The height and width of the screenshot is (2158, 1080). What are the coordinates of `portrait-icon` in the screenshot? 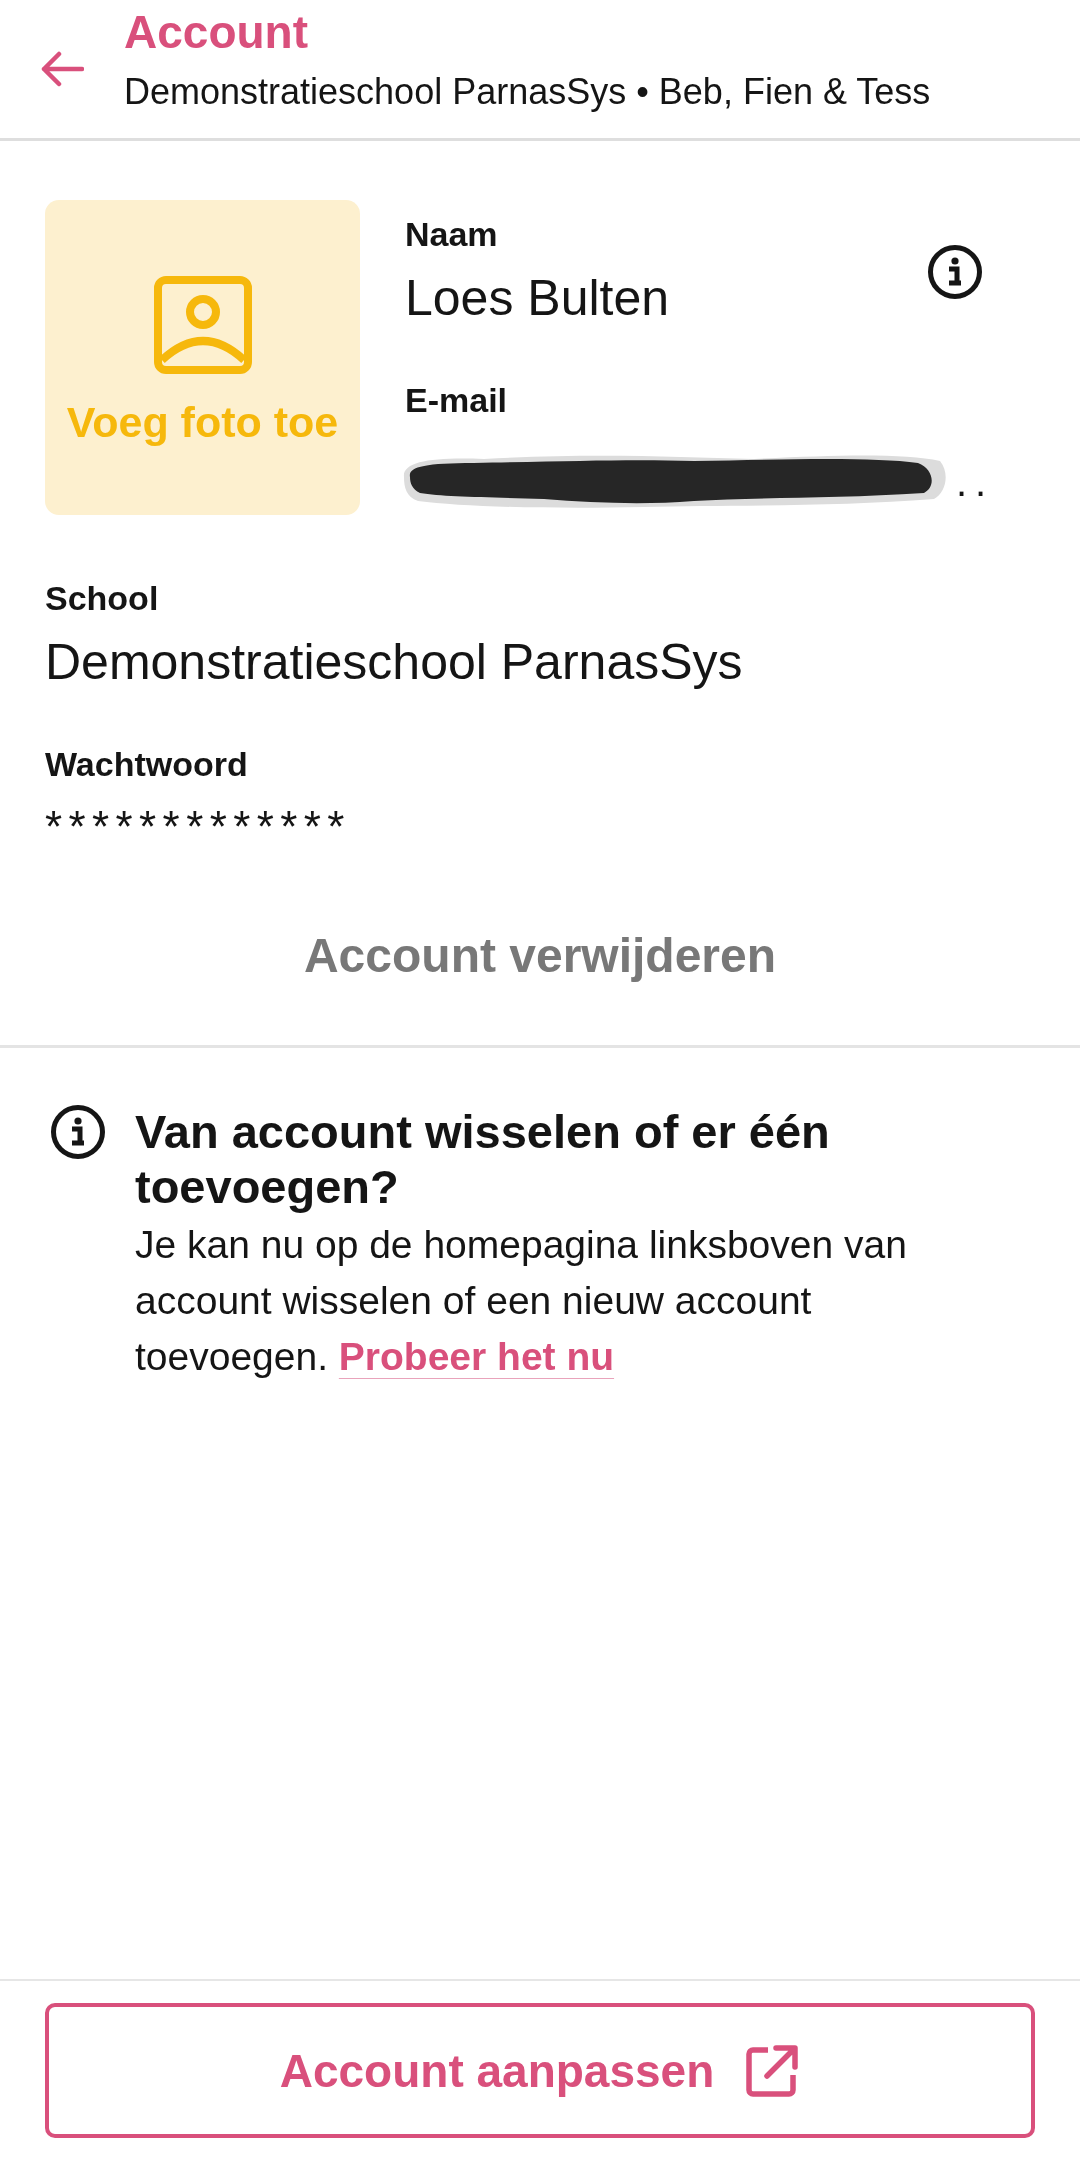 It's located at (202, 325).